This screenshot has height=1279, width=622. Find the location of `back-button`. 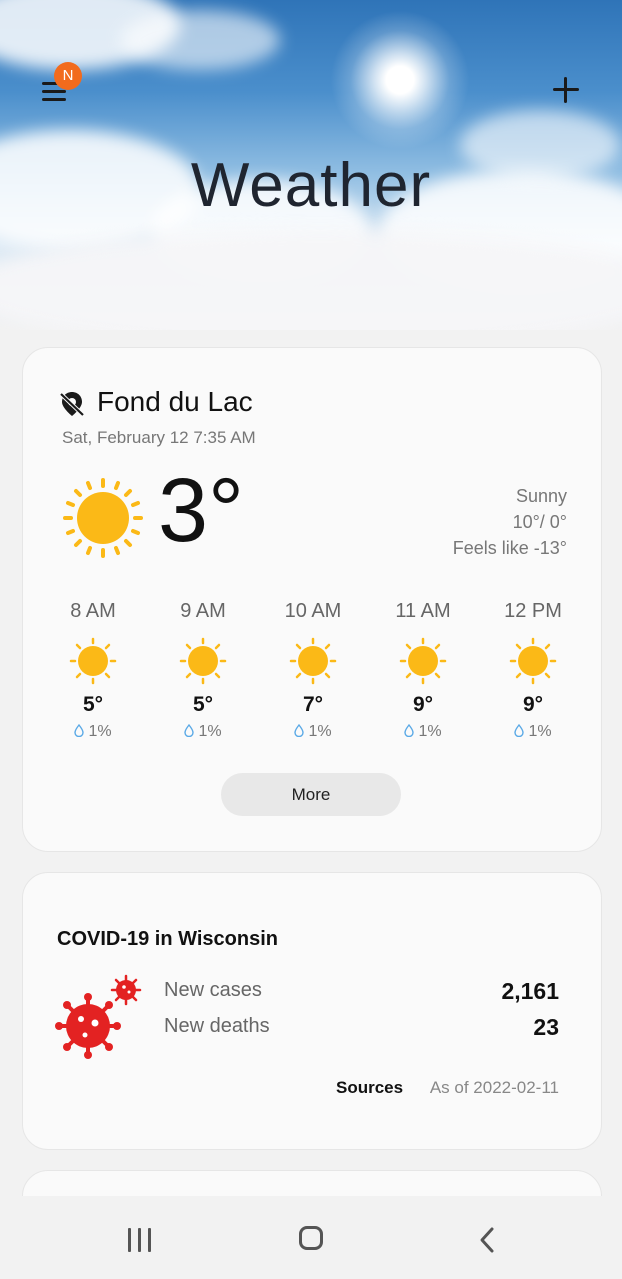

back-button is located at coordinates (488, 1240).